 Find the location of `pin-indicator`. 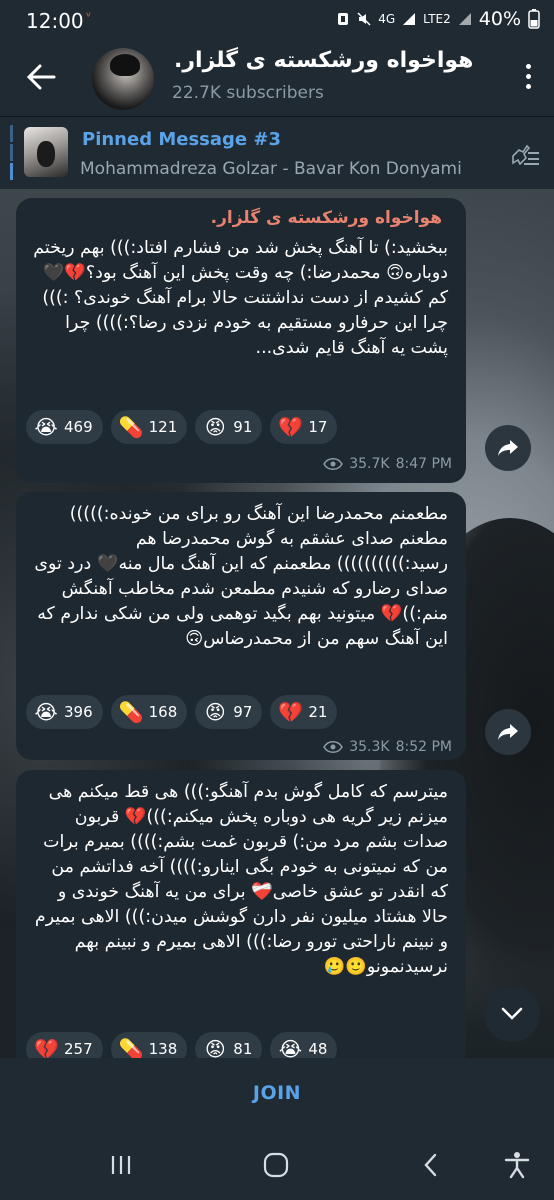

pin-indicator is located at coordinates (11, 153).